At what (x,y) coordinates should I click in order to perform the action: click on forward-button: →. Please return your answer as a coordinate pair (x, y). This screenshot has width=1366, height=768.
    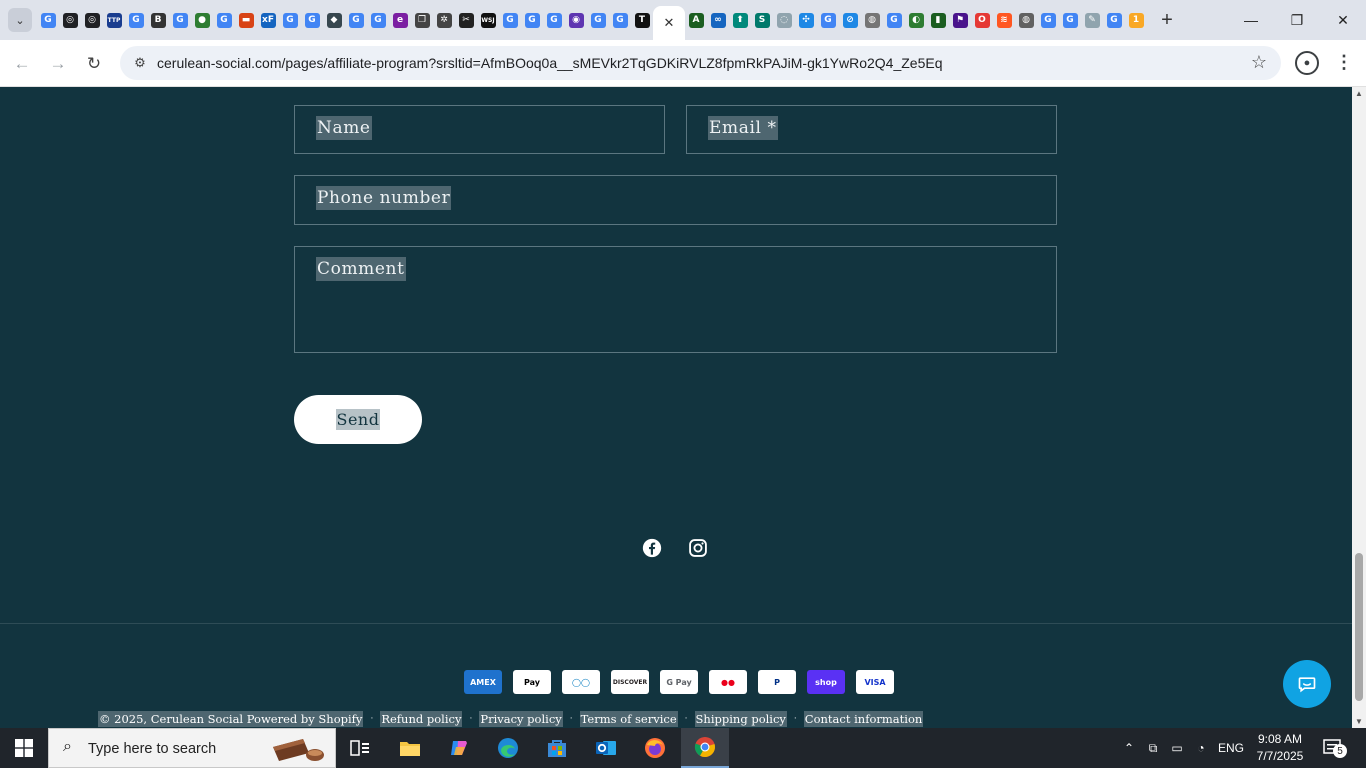
    Looking at the image, I should click on (58, 64).